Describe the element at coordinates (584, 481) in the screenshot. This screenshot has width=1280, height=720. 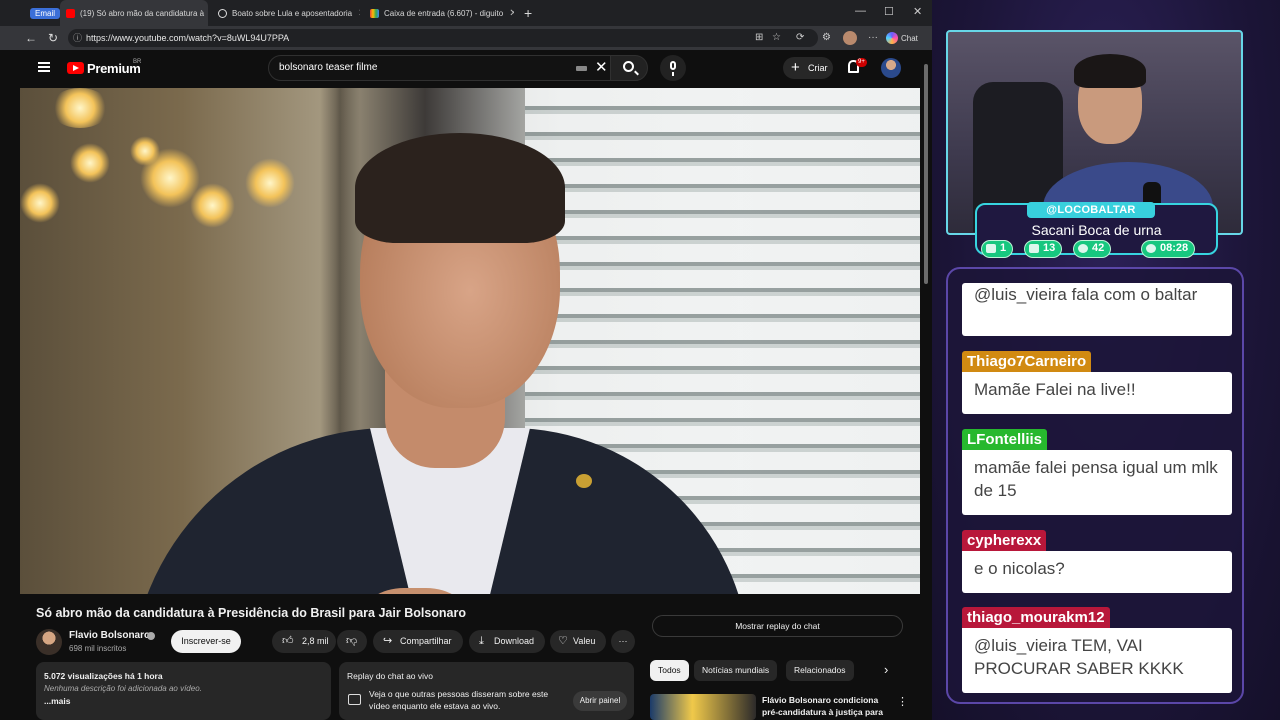
I see `lapel-pin` at that location.